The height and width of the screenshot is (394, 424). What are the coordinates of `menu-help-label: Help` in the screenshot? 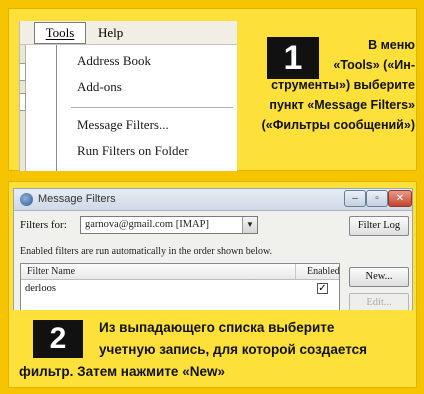 It's located at (111, 32).